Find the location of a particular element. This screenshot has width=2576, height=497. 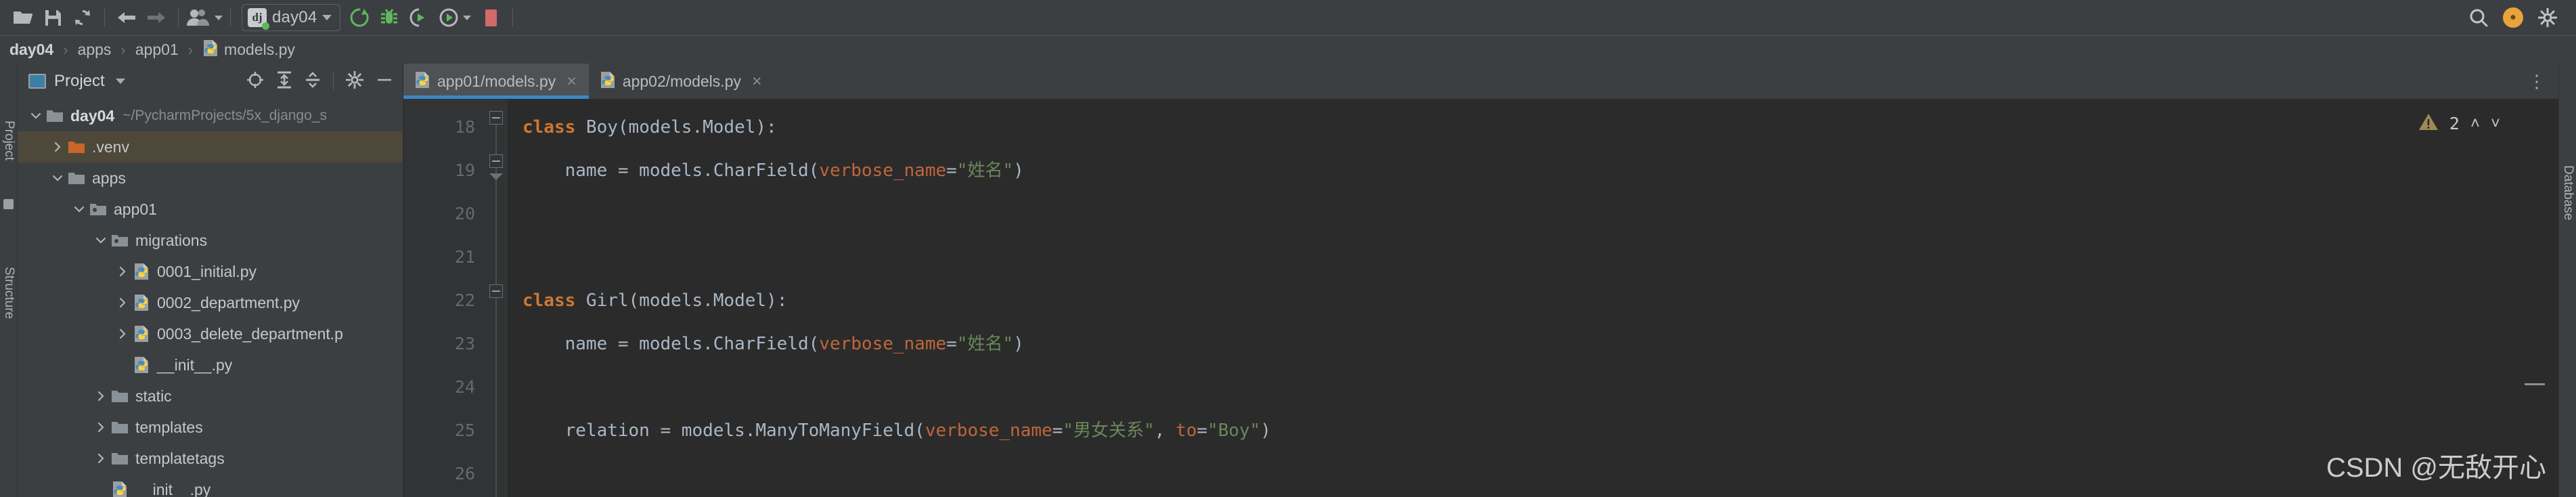

previous-problem-icon: ˄ is located at coordinates (2475, 123).